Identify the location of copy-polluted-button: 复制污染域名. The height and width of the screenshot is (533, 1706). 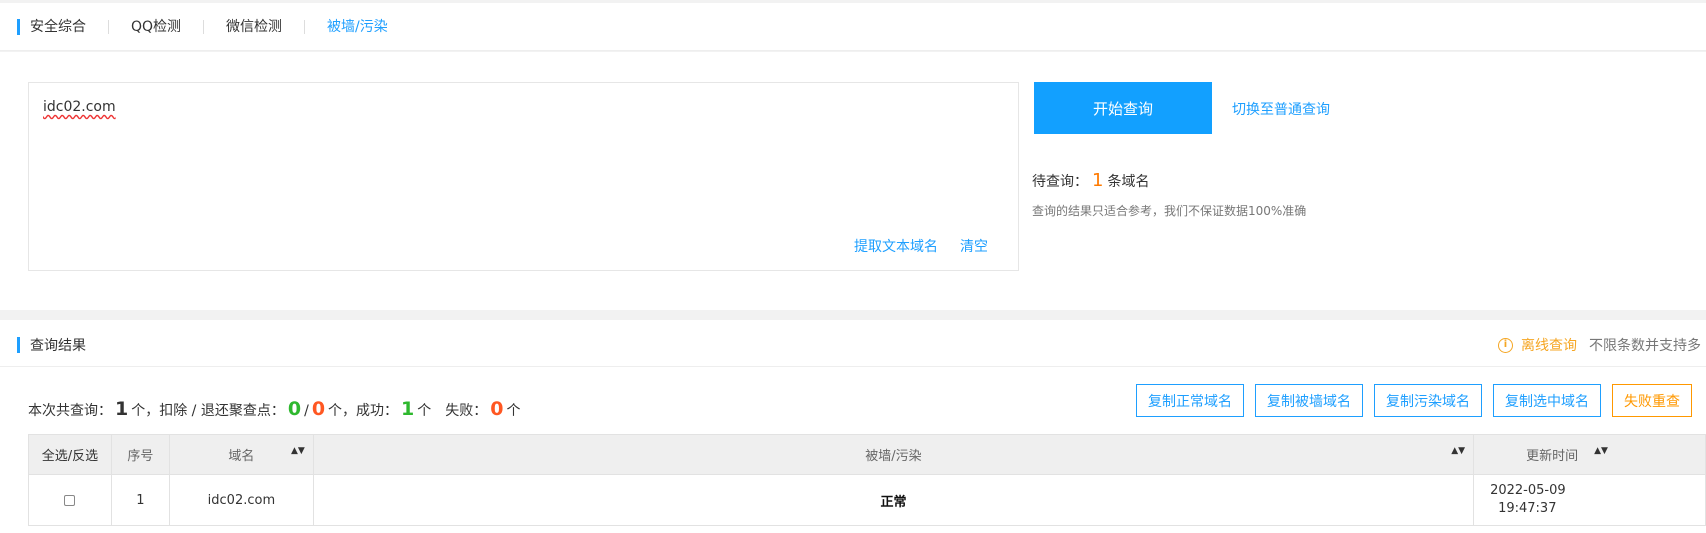
(1428, 400).